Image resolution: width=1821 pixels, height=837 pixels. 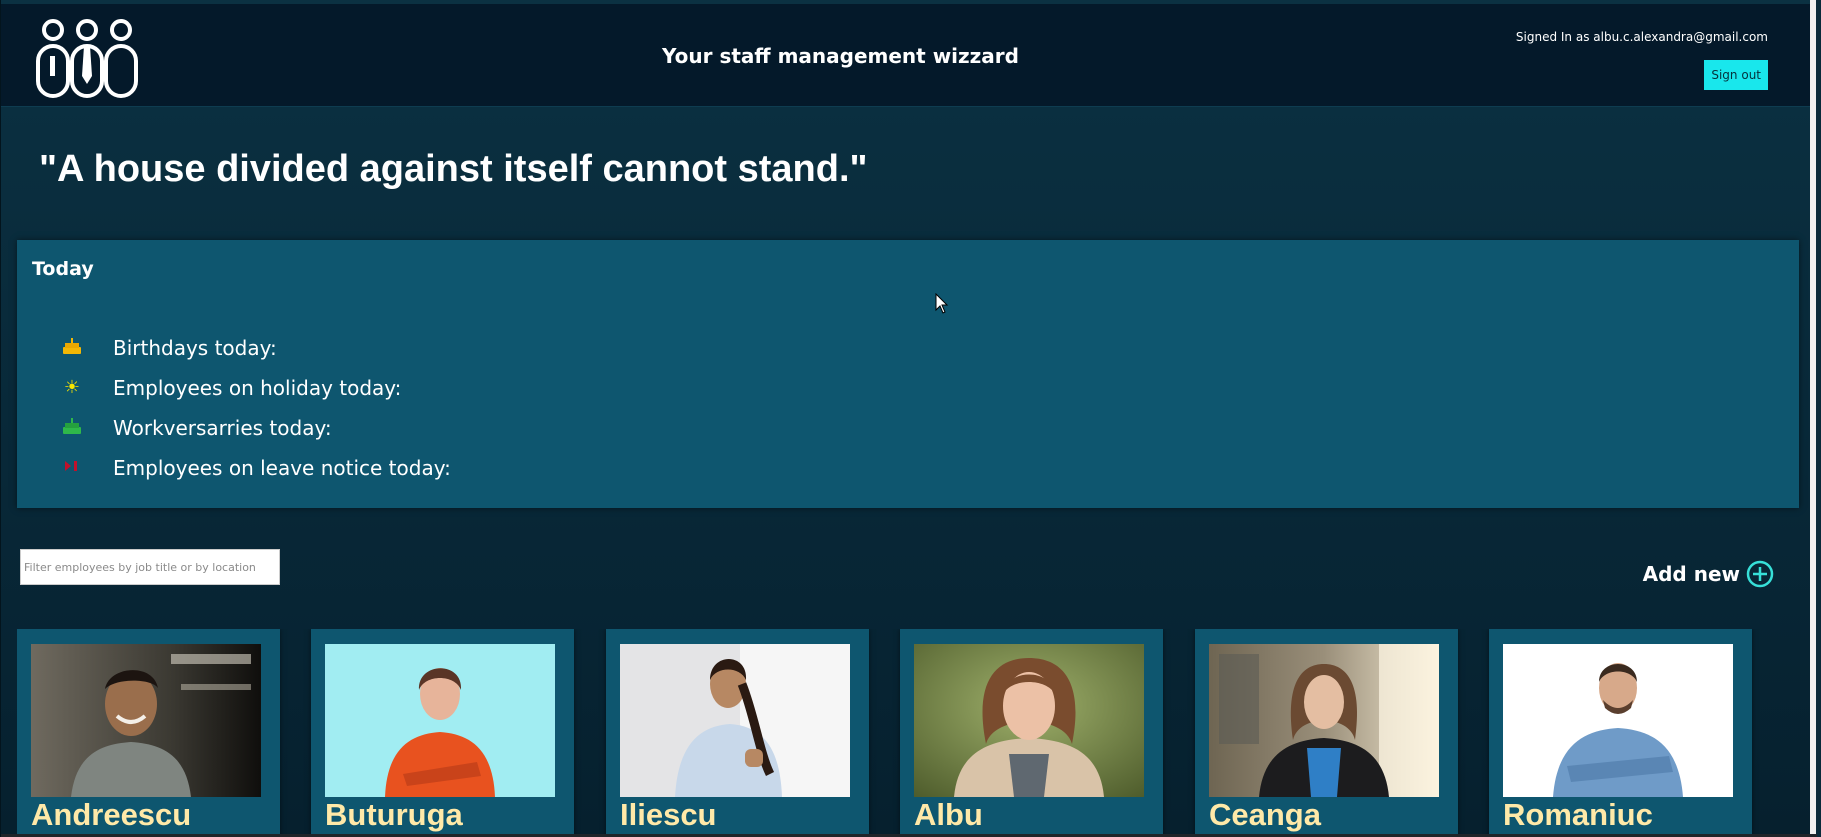 I want to click on today-item-leave: Employees on leave notice today:, so click(x=256, y=468).